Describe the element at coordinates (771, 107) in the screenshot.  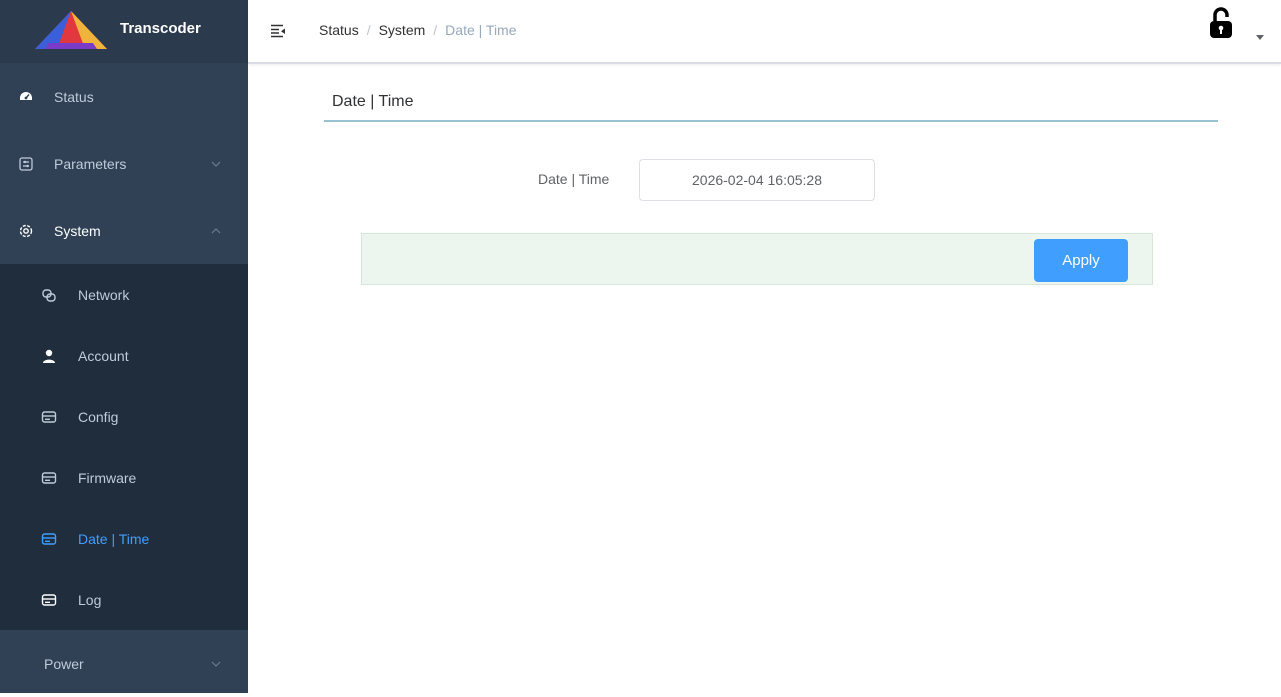
I see `section-header: Date | Time` at that location.